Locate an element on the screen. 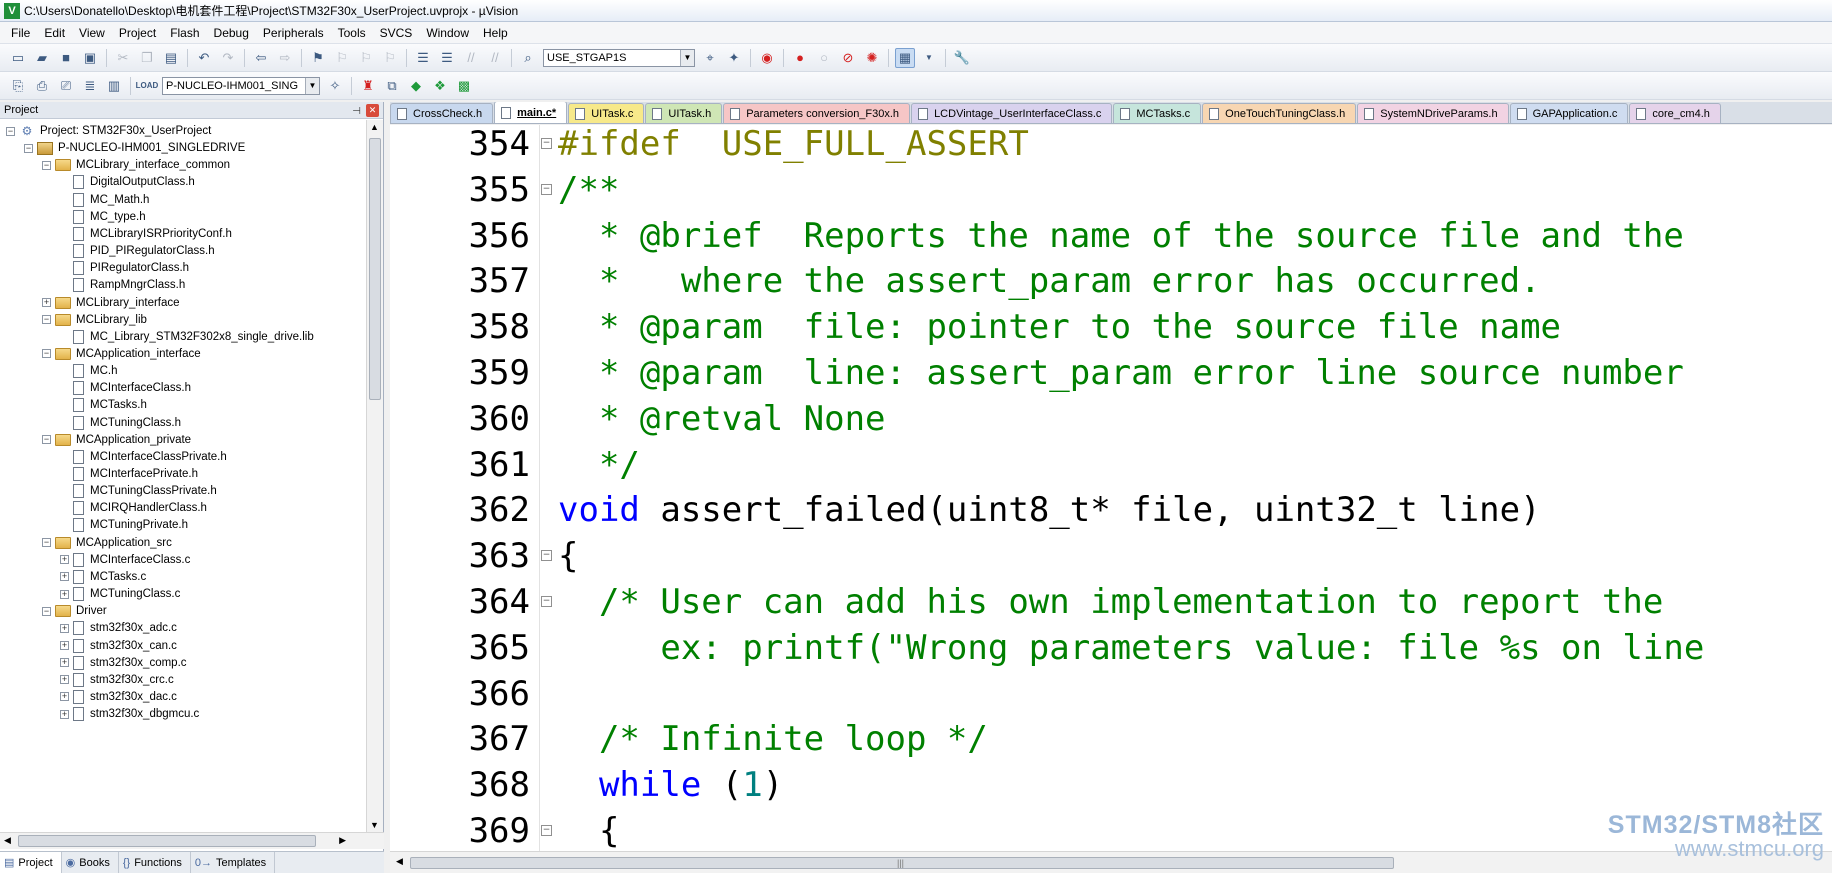 The image size is (1832, 873). translate-icon: ⎘ is located at coordinates (18, 86).